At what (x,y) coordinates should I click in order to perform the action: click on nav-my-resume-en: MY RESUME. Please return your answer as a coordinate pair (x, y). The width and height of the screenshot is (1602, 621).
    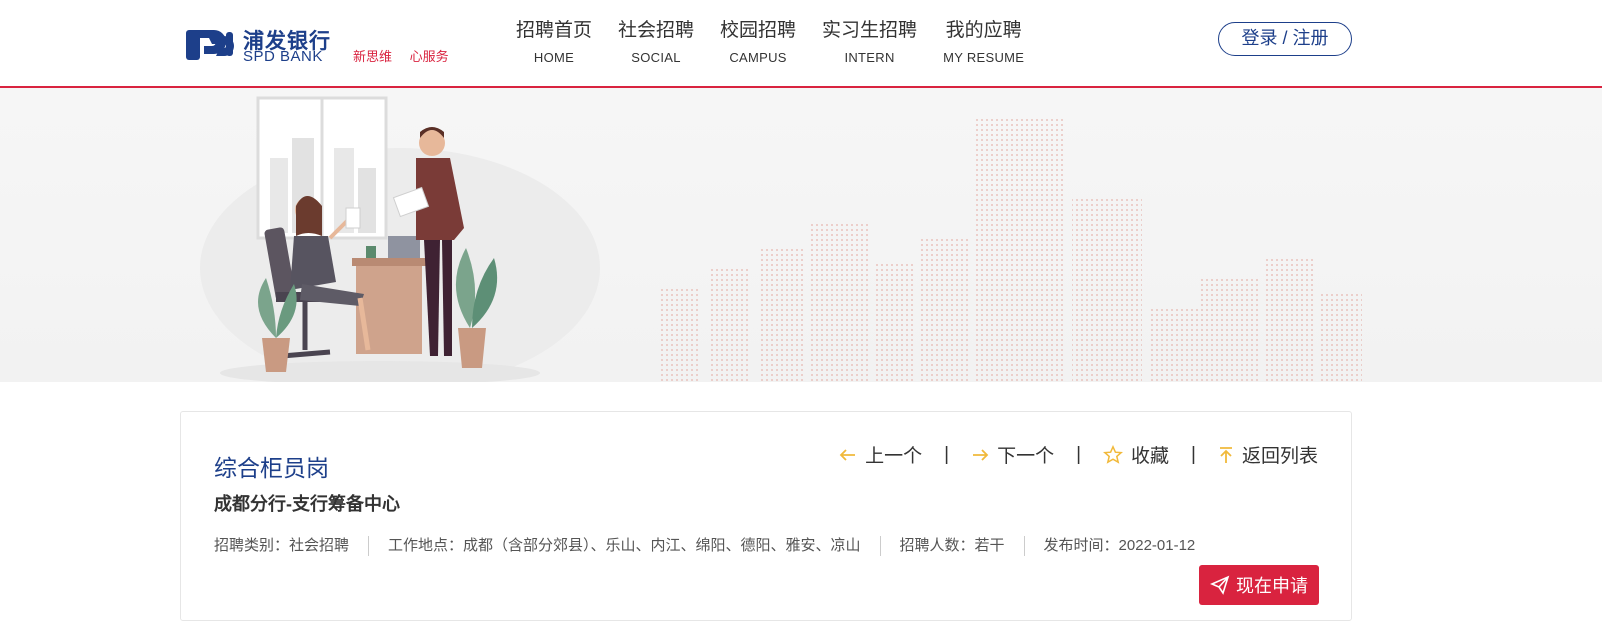
    Looking at the image, I should click on (984, 57).